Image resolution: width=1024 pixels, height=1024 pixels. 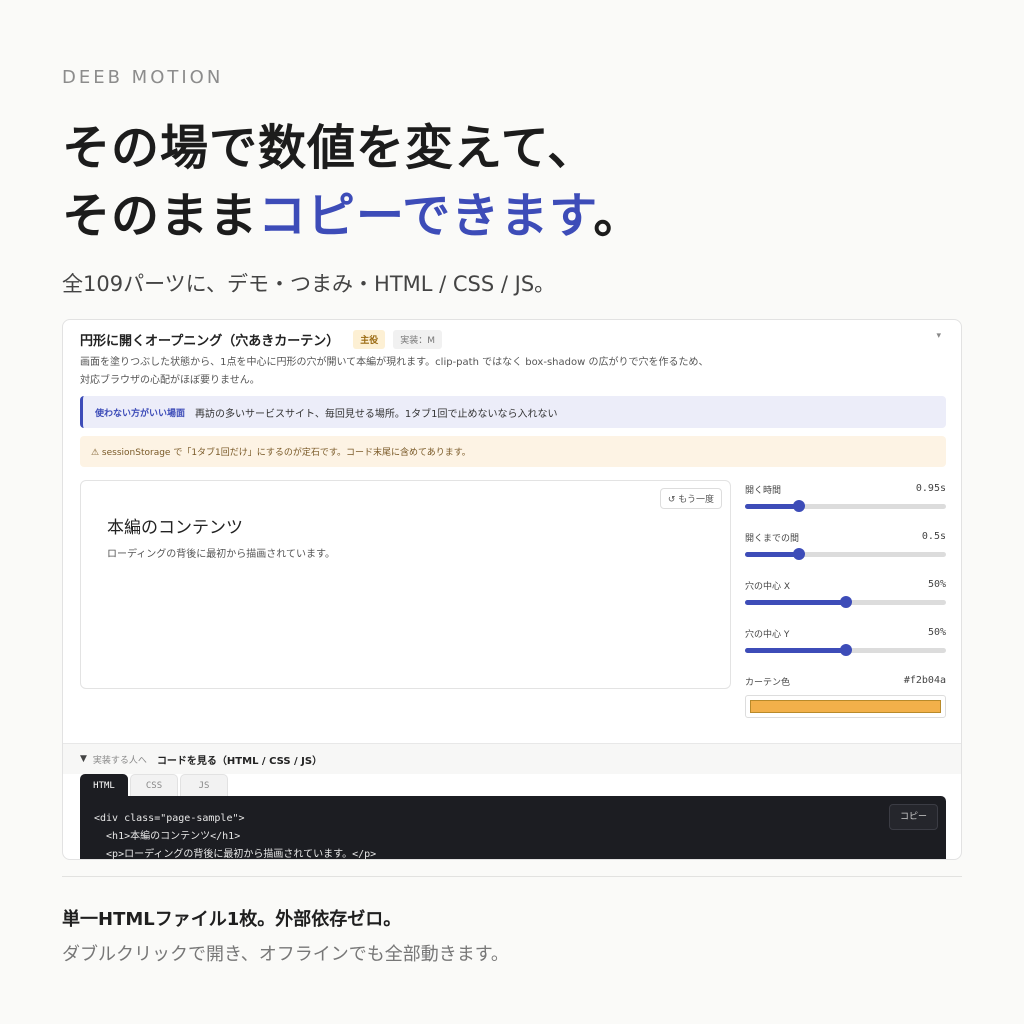 I want to click on control-label: 穴の中心 X, so click(x=768, y=587).